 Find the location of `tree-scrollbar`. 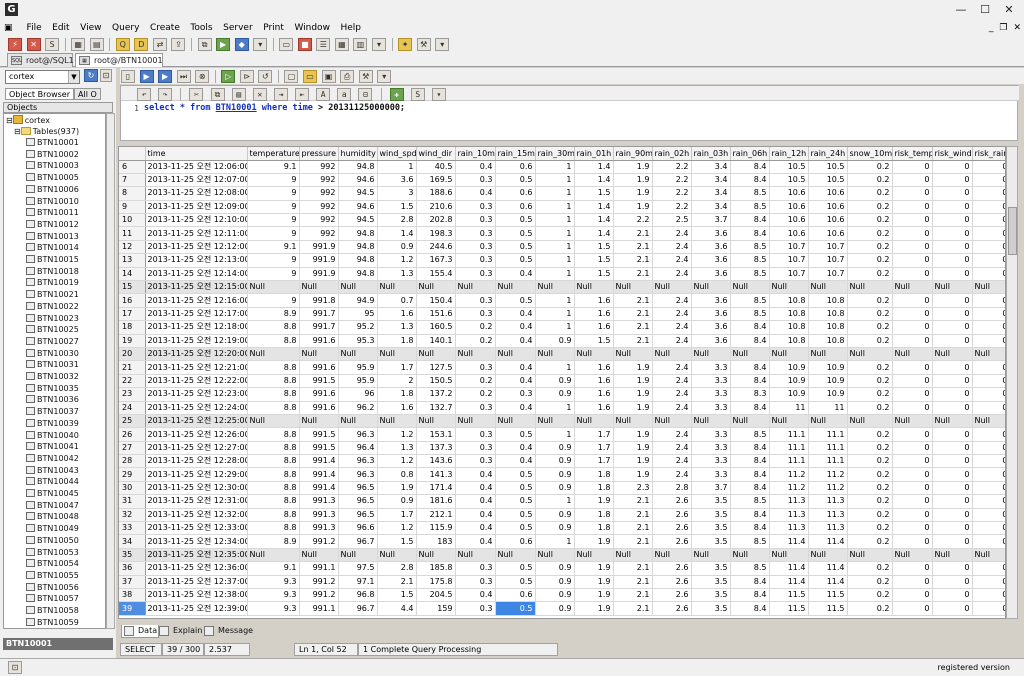

tree-scrollbar is located at coordinates (110, 371).